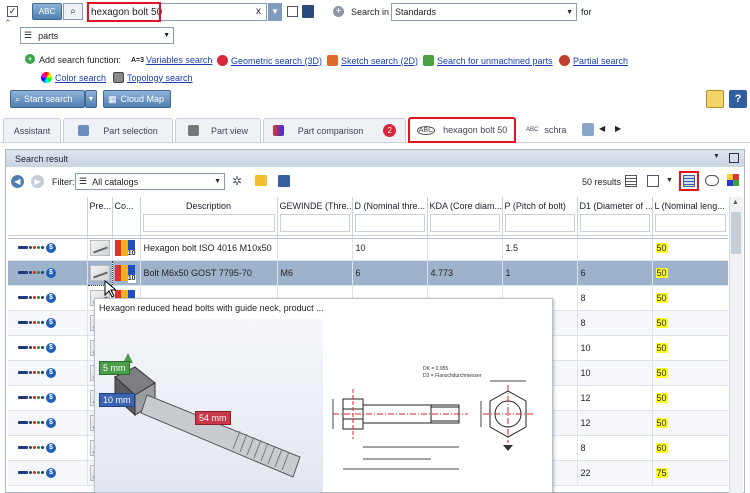 This screenshot has height=493, width=750. I want to click on partial-search-link: Partial search, so click(600, 61).